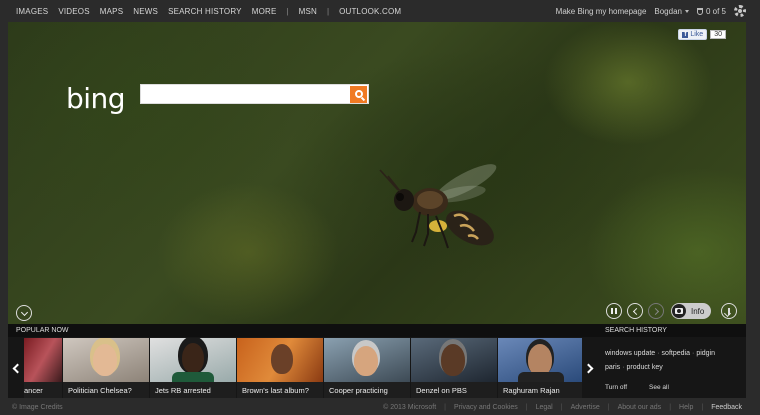 The image size is (760, 415). What do you see at coordinates (438, 206) in the screenshot?
I see `bee-photo-subject` at bounding box center [438, 206].